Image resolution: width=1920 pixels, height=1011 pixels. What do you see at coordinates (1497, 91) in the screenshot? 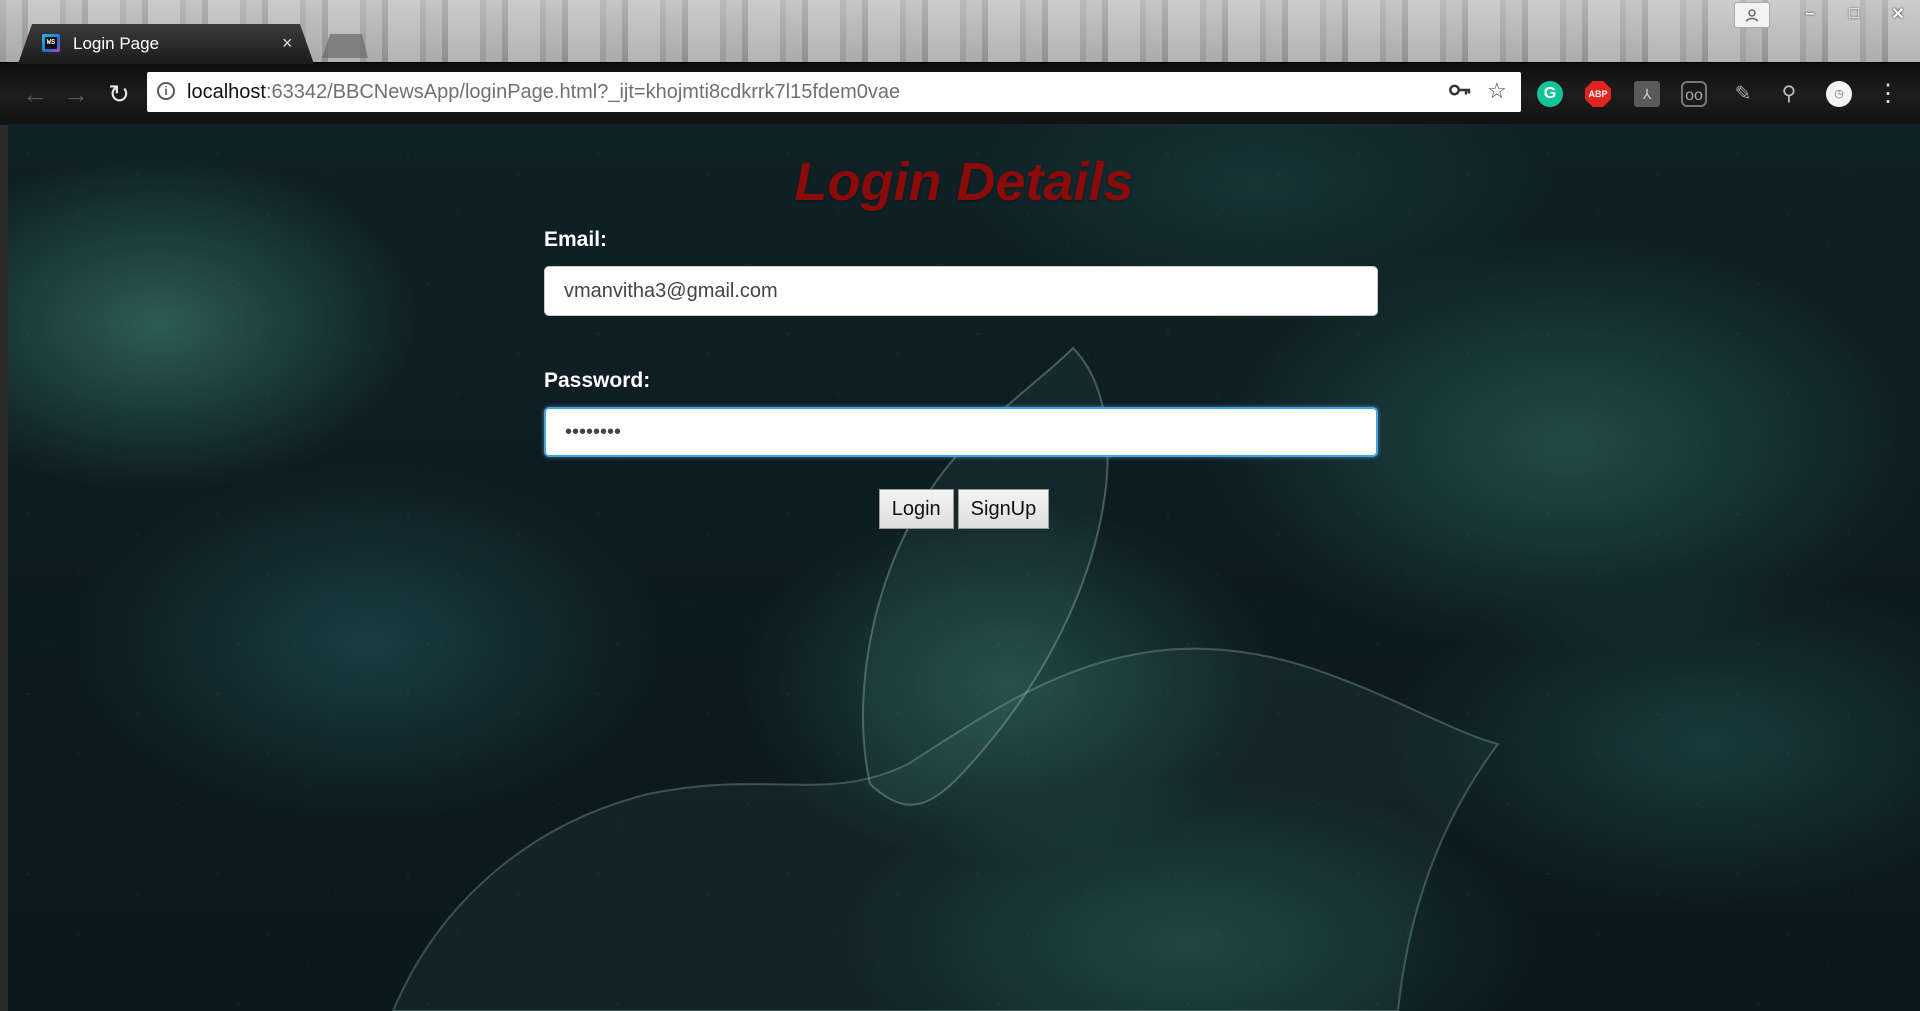
I see `star-icon: ☆` at bounding box center [1497, 91].